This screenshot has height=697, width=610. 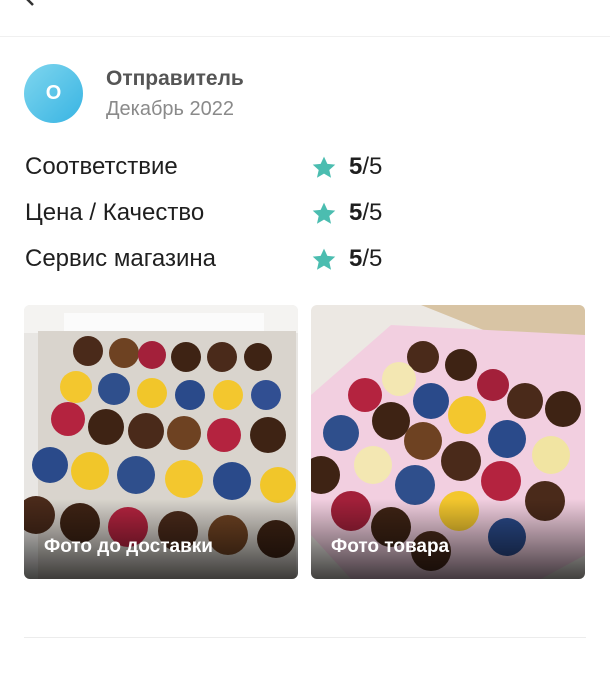 I want to click on rating-row: Цена / Качество 5/5, so click(x=305, y=219).